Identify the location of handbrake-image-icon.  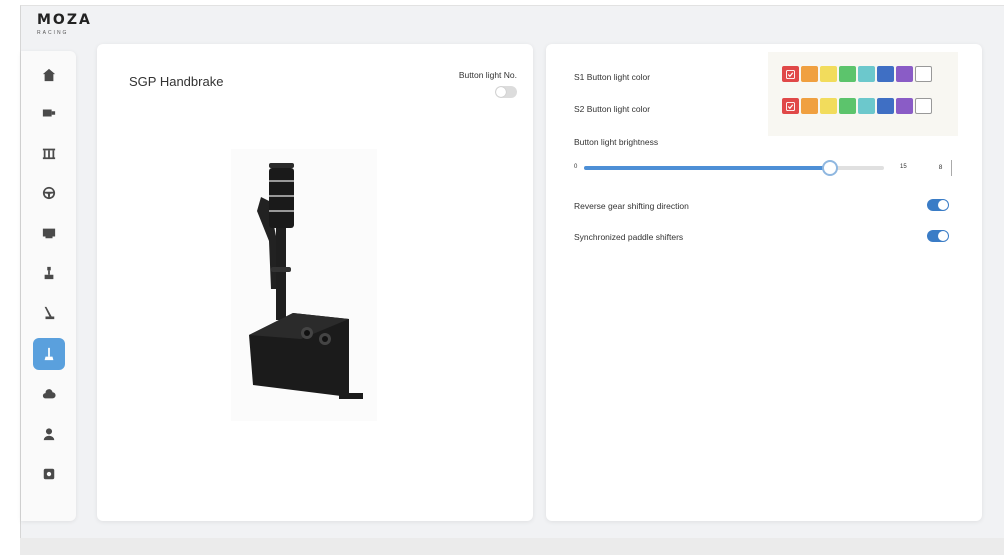
(306, 281).